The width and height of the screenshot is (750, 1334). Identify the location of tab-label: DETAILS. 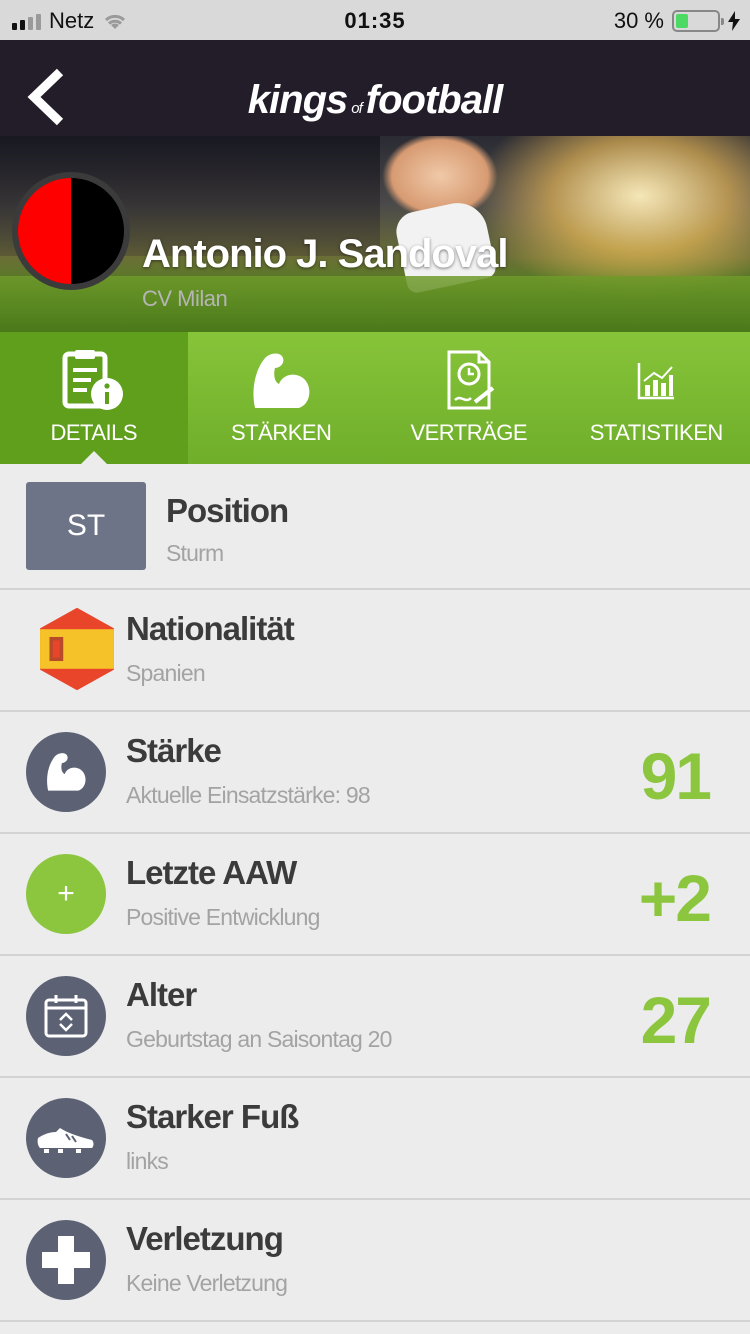
(94, 432).